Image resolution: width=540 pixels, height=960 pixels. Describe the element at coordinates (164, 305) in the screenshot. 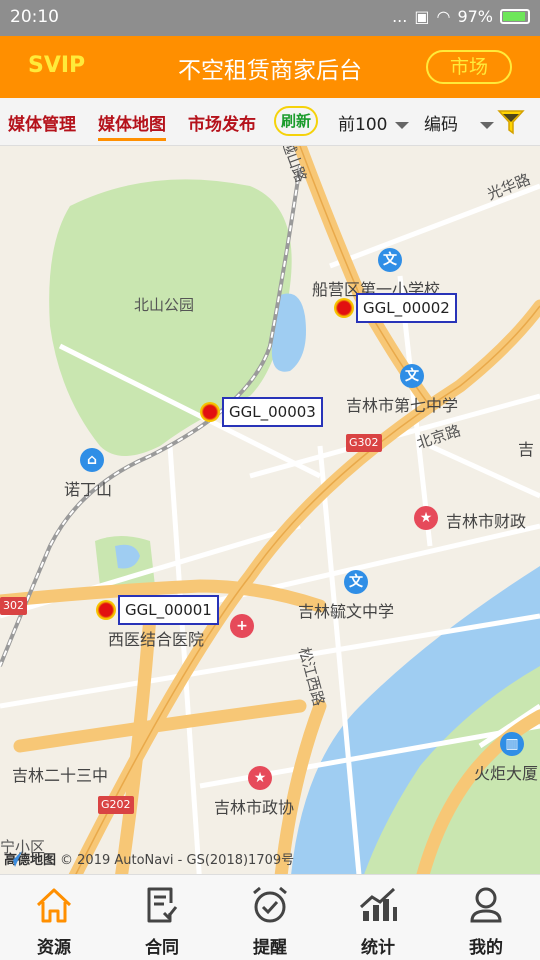

I see `label-beishan-park: 北山公园` at that location.